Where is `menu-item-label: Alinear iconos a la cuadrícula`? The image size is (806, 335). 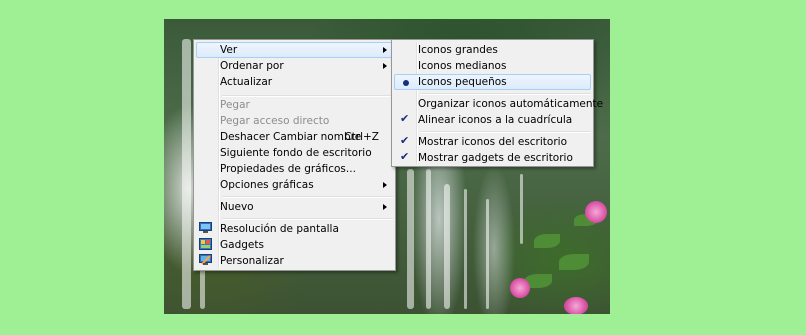
menu-item-label: Alinear iconos a la cuadrícula is located at coordinates (495, 120).